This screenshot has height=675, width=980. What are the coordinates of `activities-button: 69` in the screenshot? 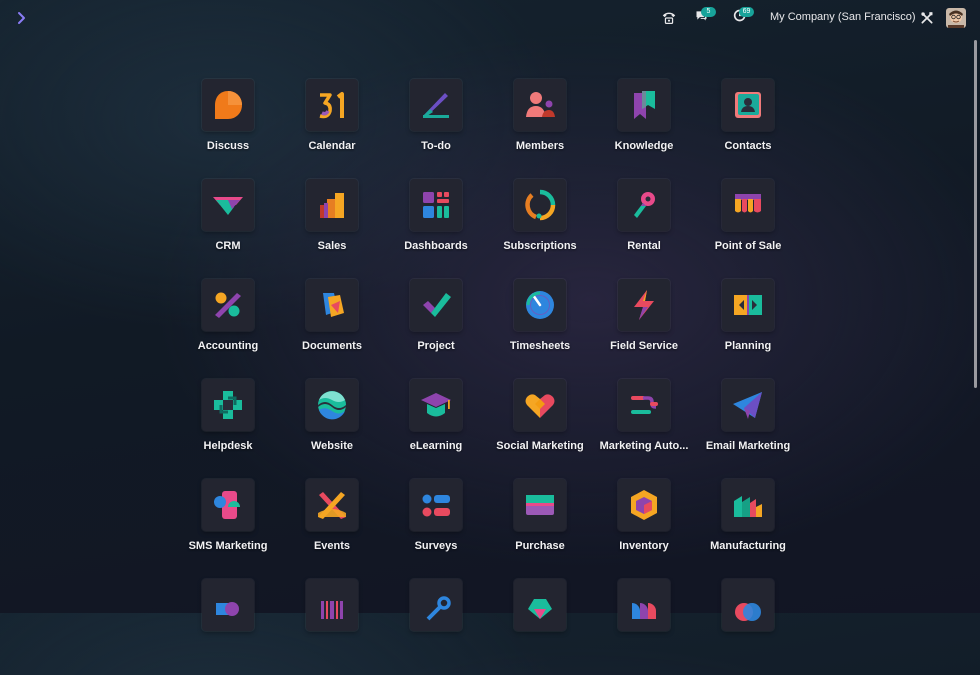 It's located at (741, 17).